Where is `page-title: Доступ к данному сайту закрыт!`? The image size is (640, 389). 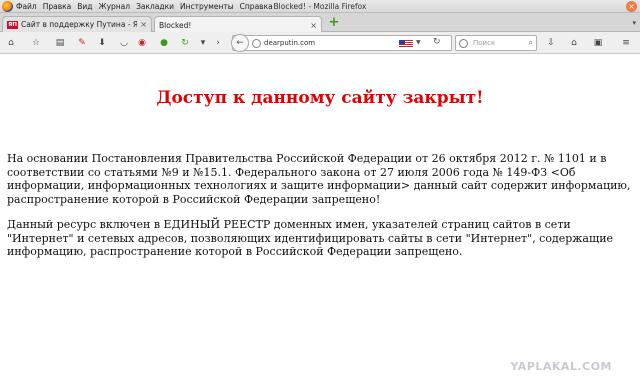 page-title: Доступ к данному сайту закрыт! is located at coordinates (320, 98).